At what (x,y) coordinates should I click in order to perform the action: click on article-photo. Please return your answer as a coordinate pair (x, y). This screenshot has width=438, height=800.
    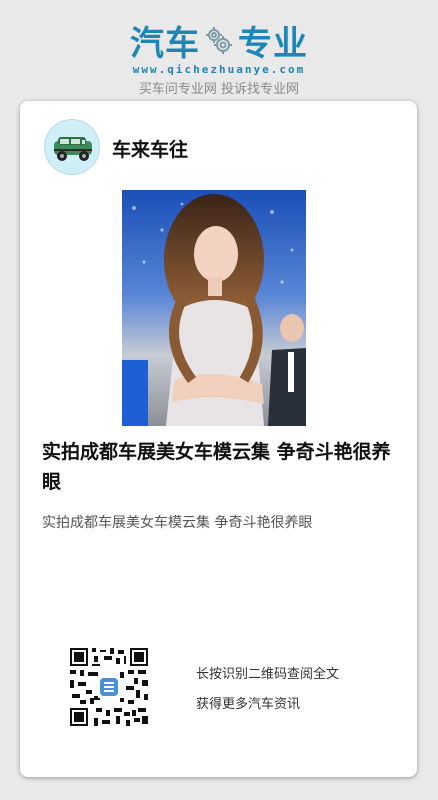
    Looking at the image, I should click on (214, 308).